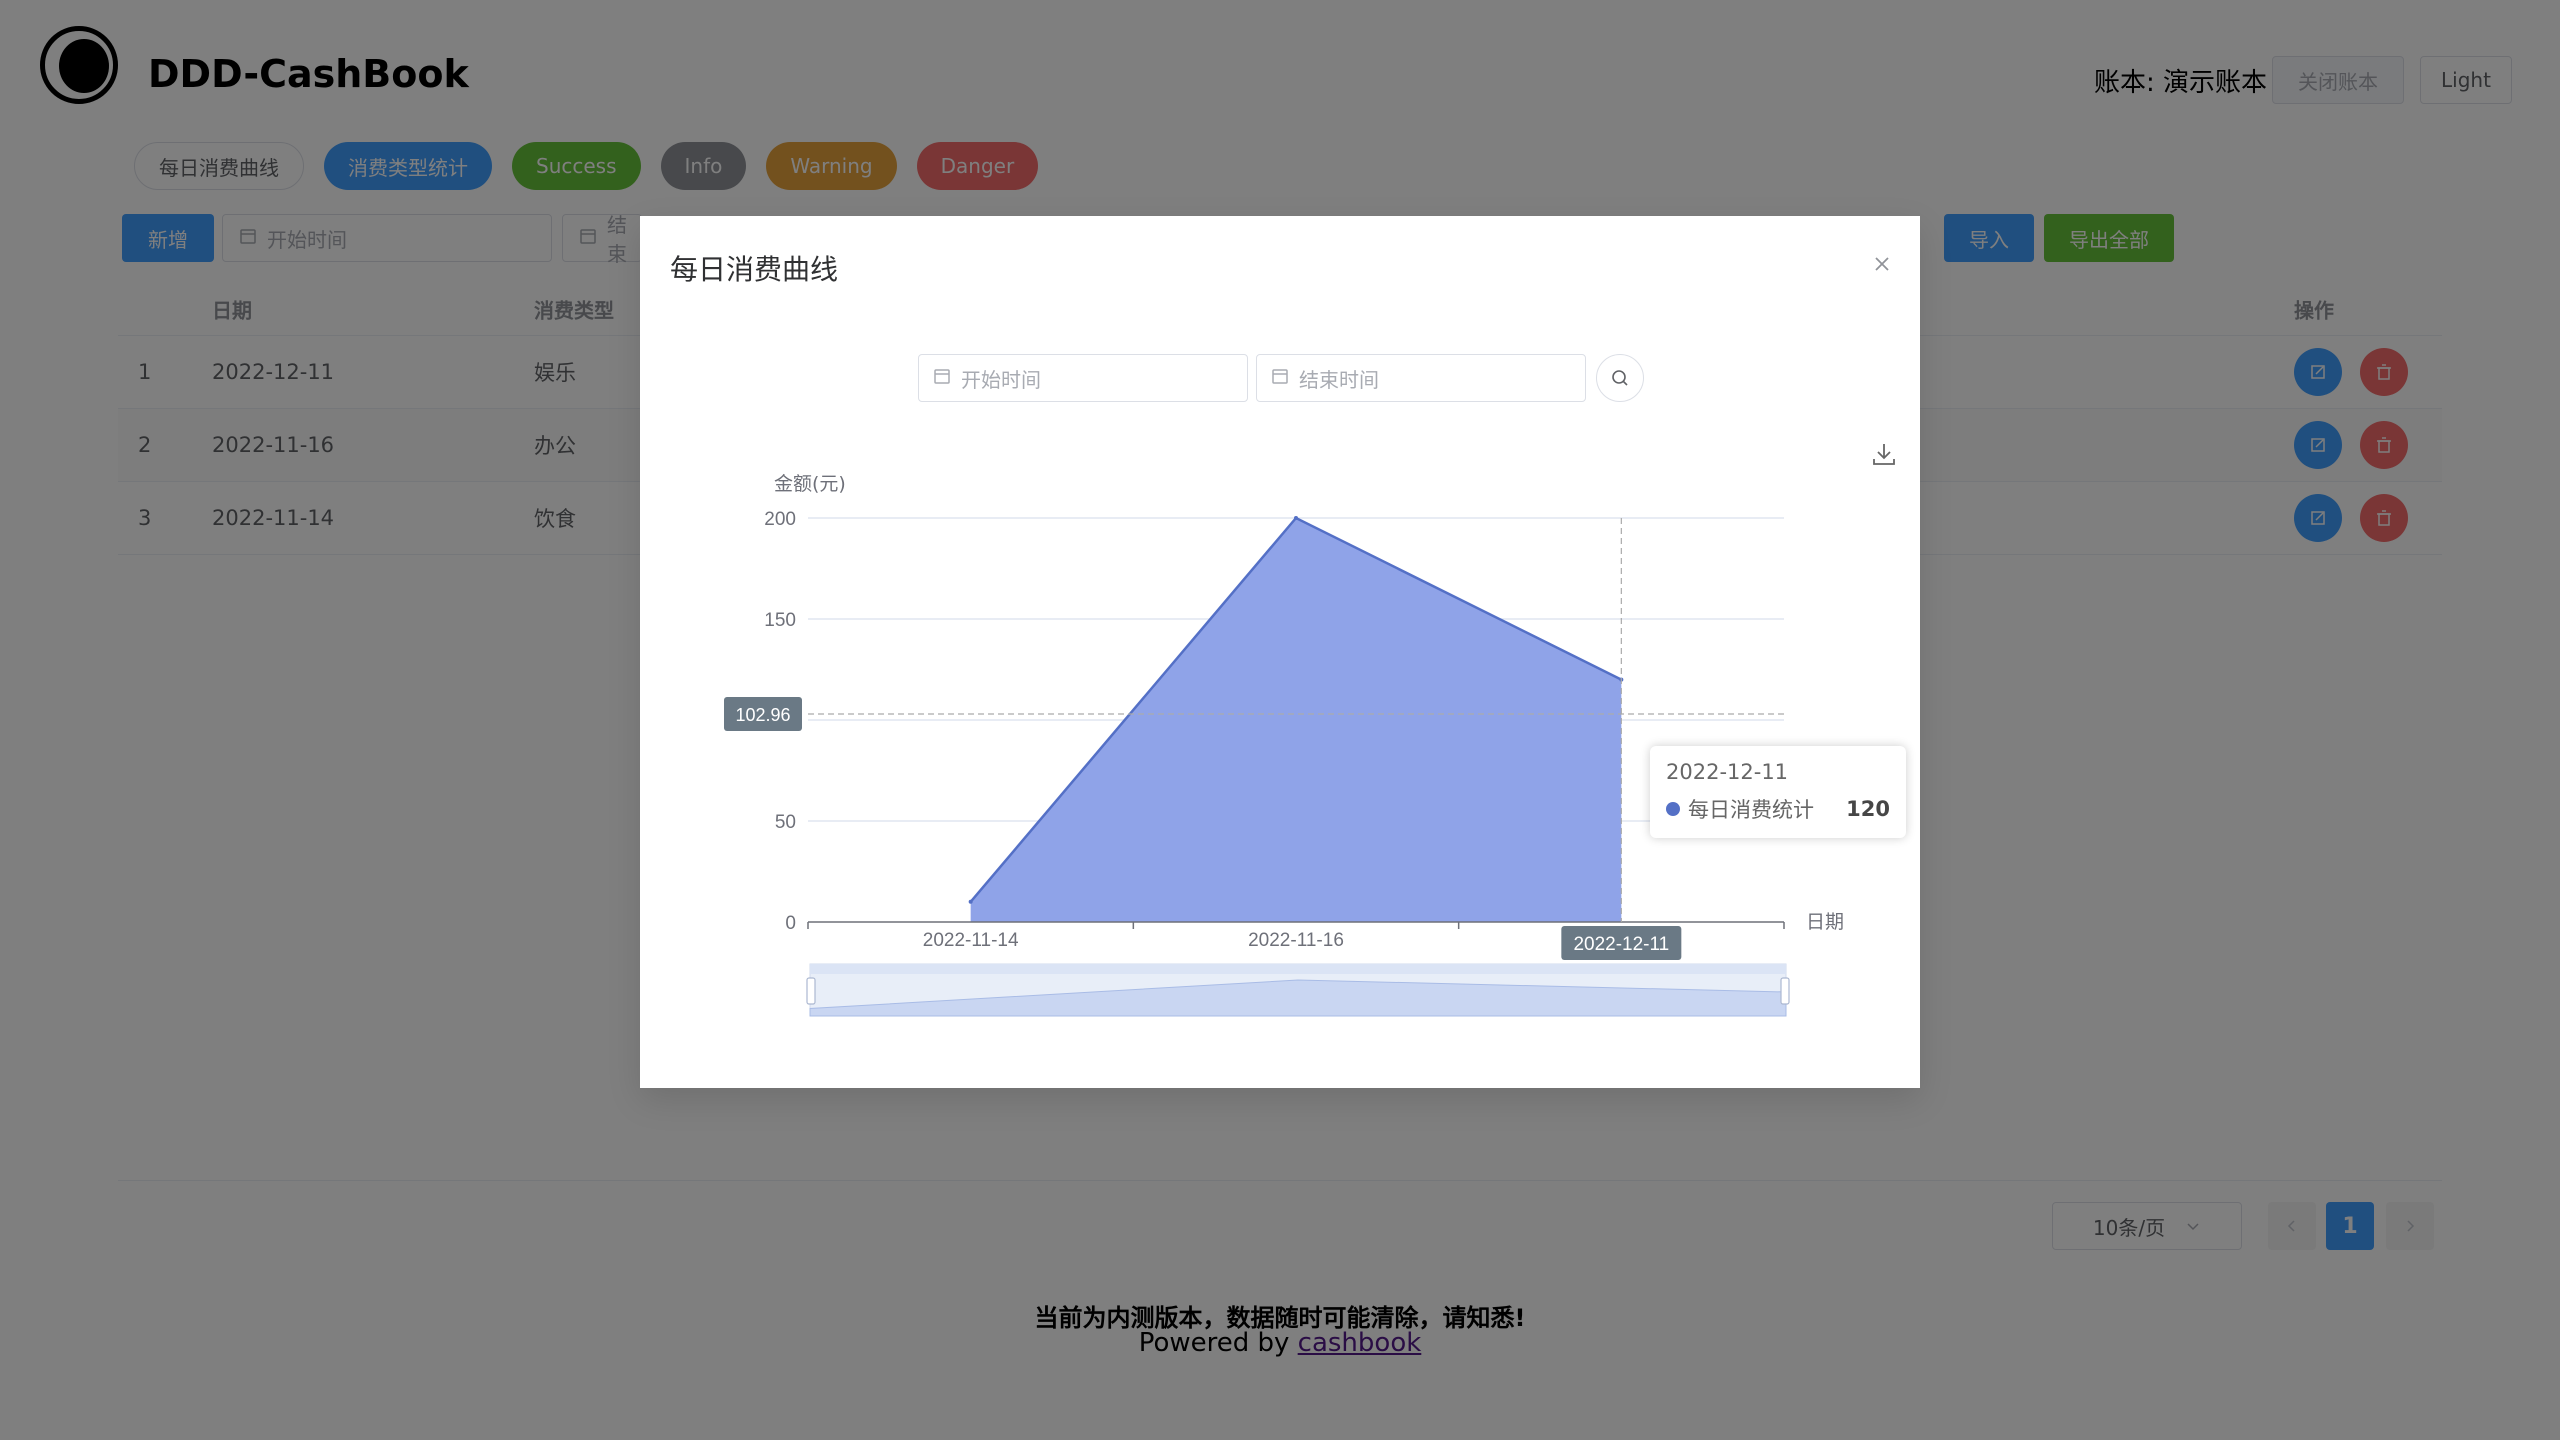 The image size is (2560, 1440). I want to click on x-axis-label: 日期, so click(1825, 922).